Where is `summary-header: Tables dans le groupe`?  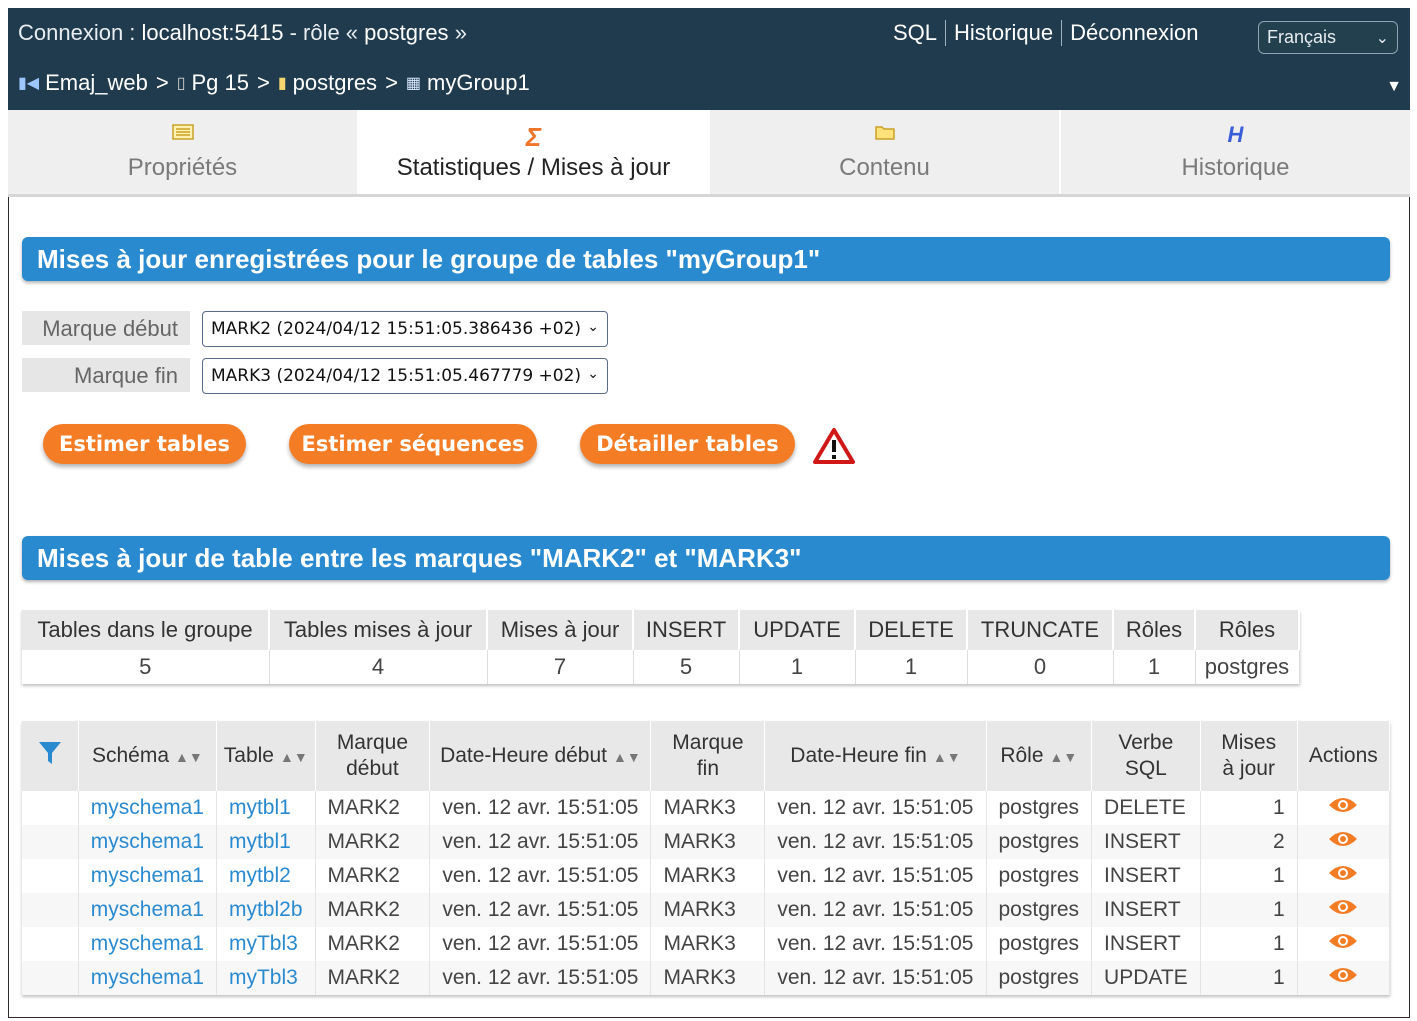 summary-header: Tables dans le groupe is located at coordinates (146, 630).